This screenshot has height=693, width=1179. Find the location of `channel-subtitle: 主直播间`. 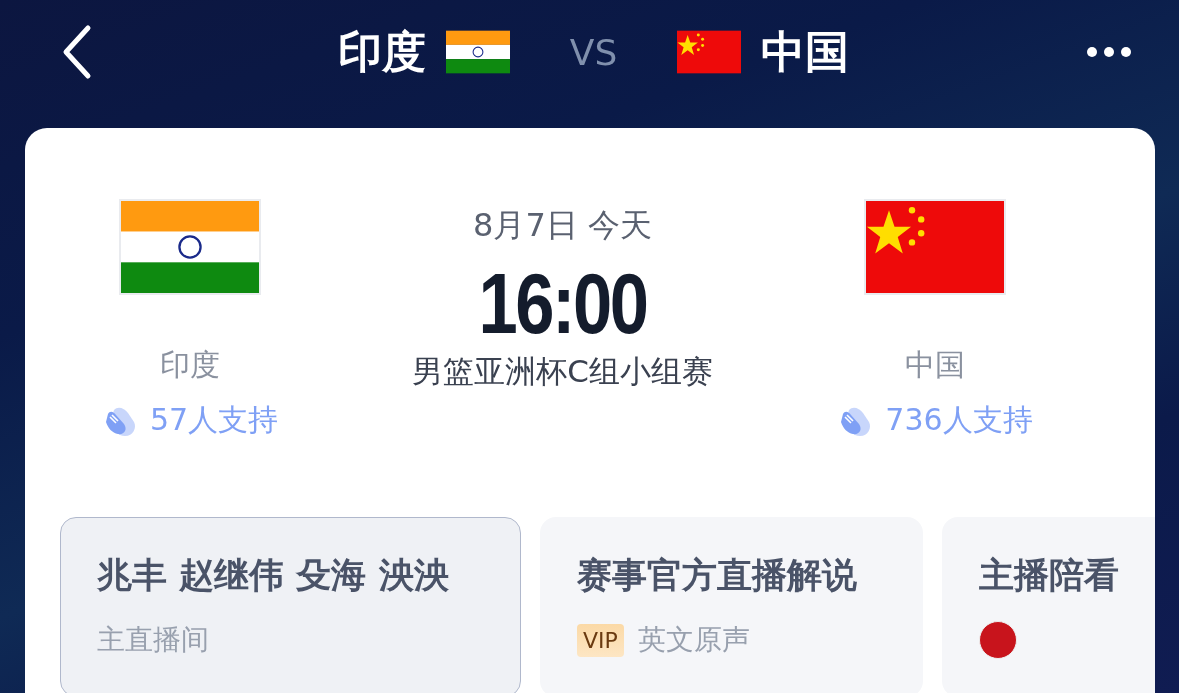

channel-subtitle: 主直播间 is located at coordinates (153, 640).